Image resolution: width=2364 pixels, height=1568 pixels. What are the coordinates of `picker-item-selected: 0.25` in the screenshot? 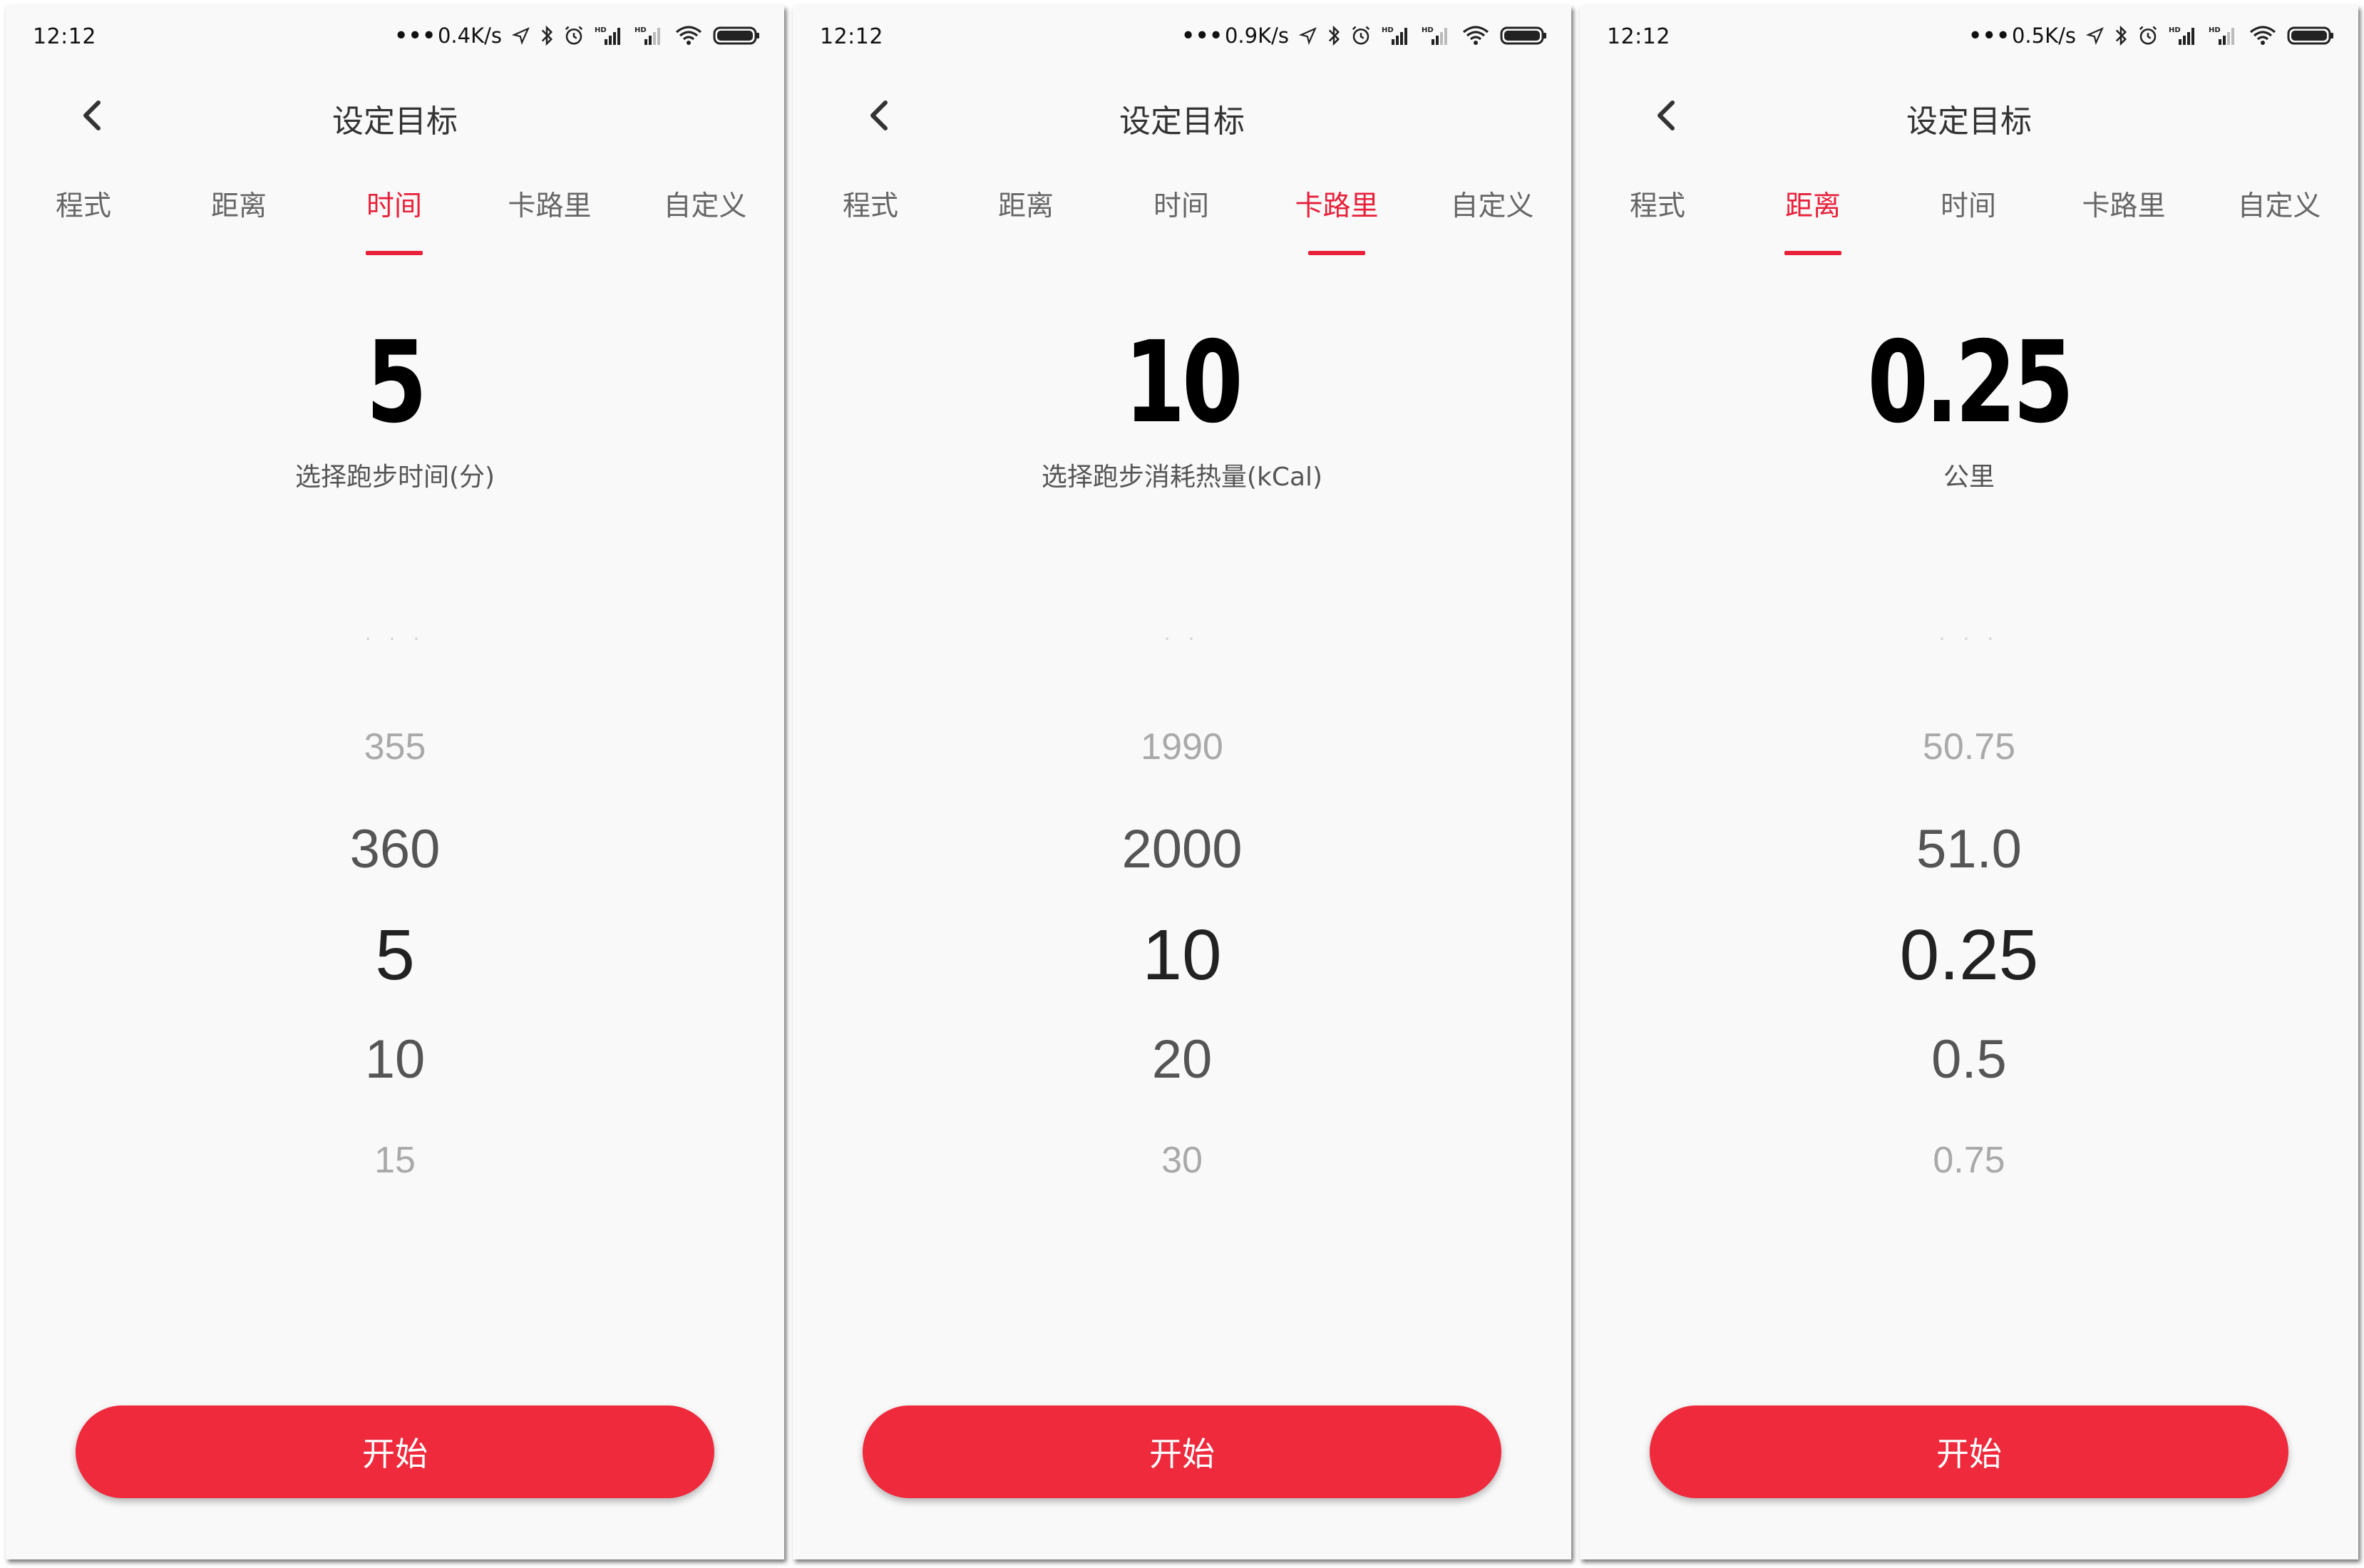 It's located at (1969, 955).